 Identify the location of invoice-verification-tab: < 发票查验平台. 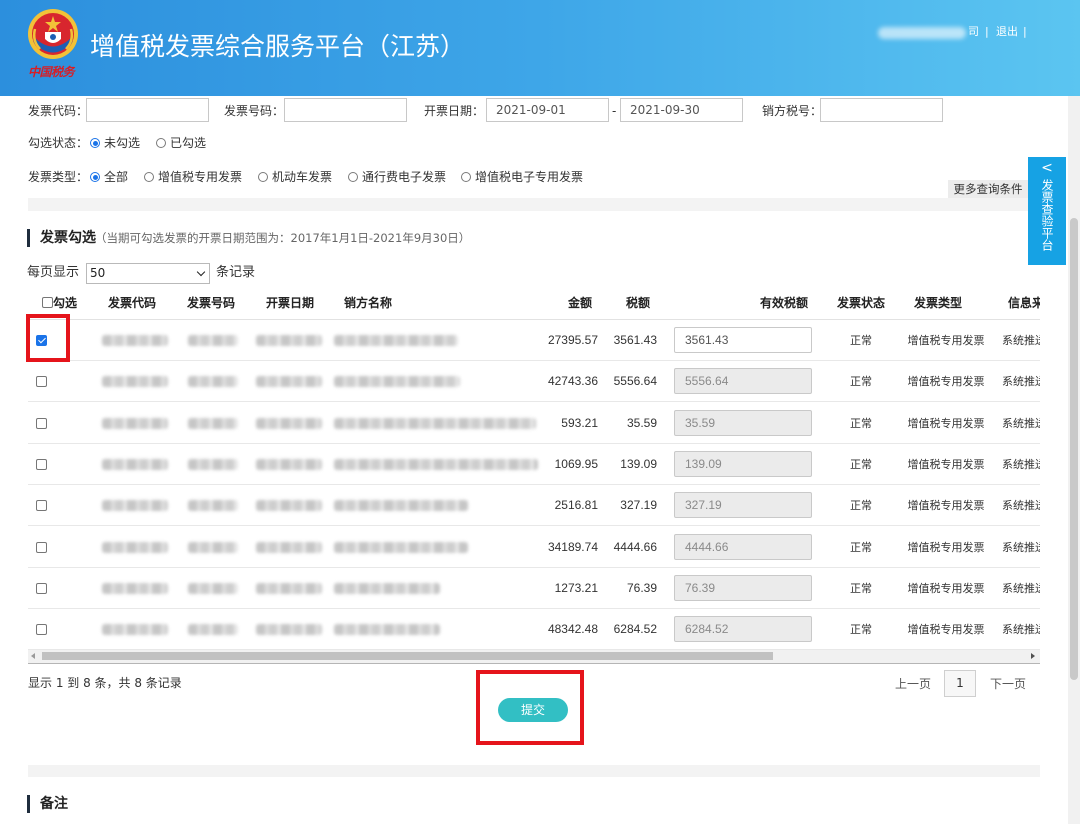
(1047, 211).